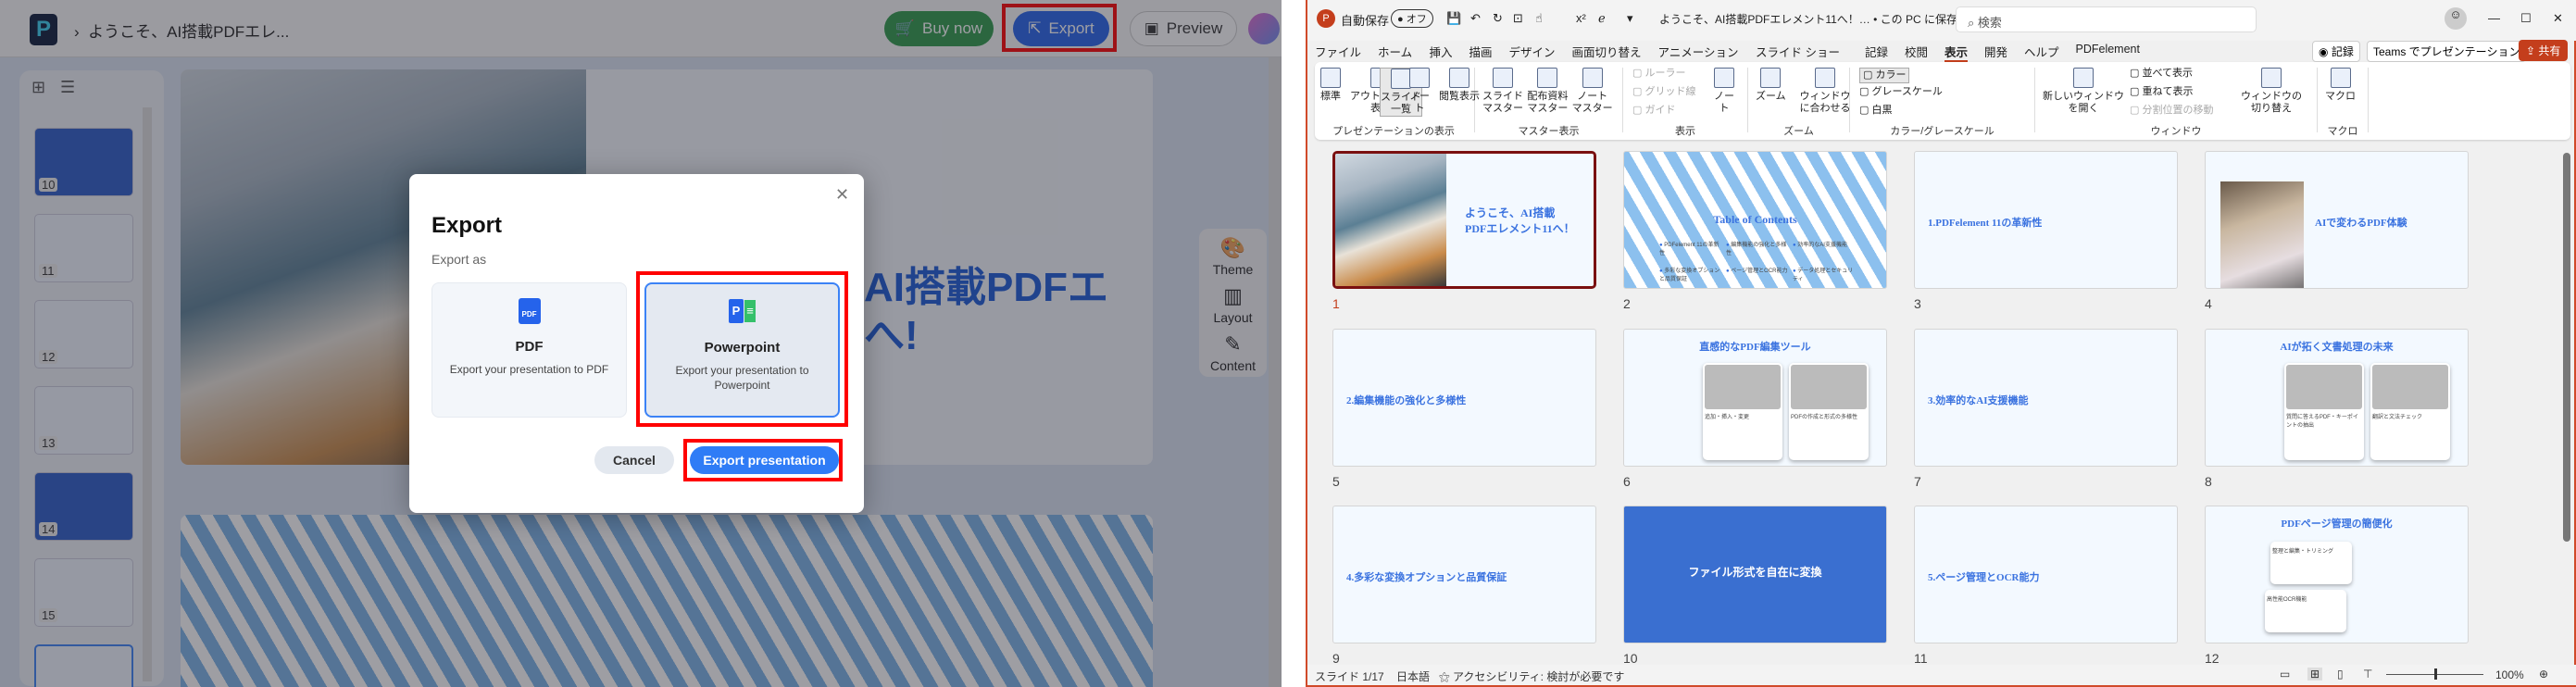 This screenshot has width=2576, height=687. What do you see at coordinates (1798, 51) in the screenshot?
I see `tab-7: スライド ショー` at bounding box center [1798, 51].